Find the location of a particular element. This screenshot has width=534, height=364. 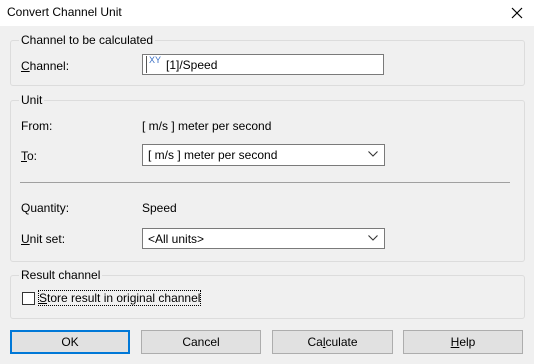

to-unit-value: [ m/s ] meter per second is located at coordinates (213, 155).